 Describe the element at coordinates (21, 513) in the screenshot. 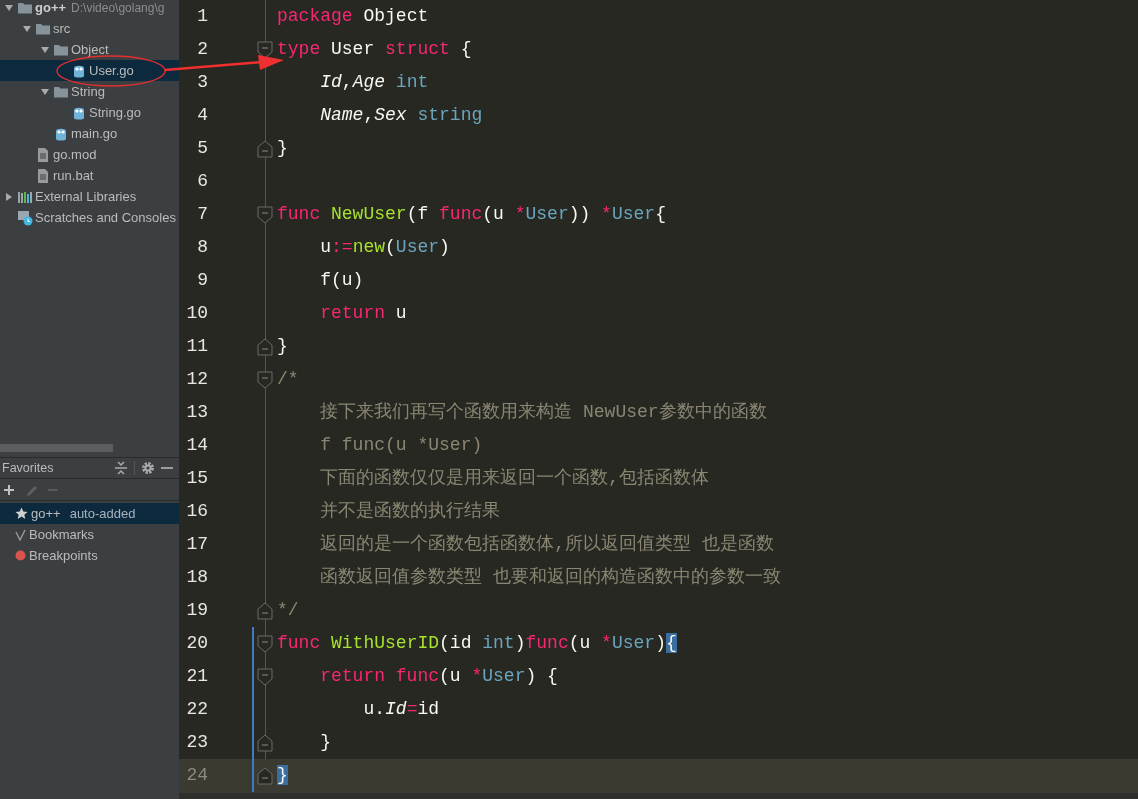

I see `star-icon` at that location.